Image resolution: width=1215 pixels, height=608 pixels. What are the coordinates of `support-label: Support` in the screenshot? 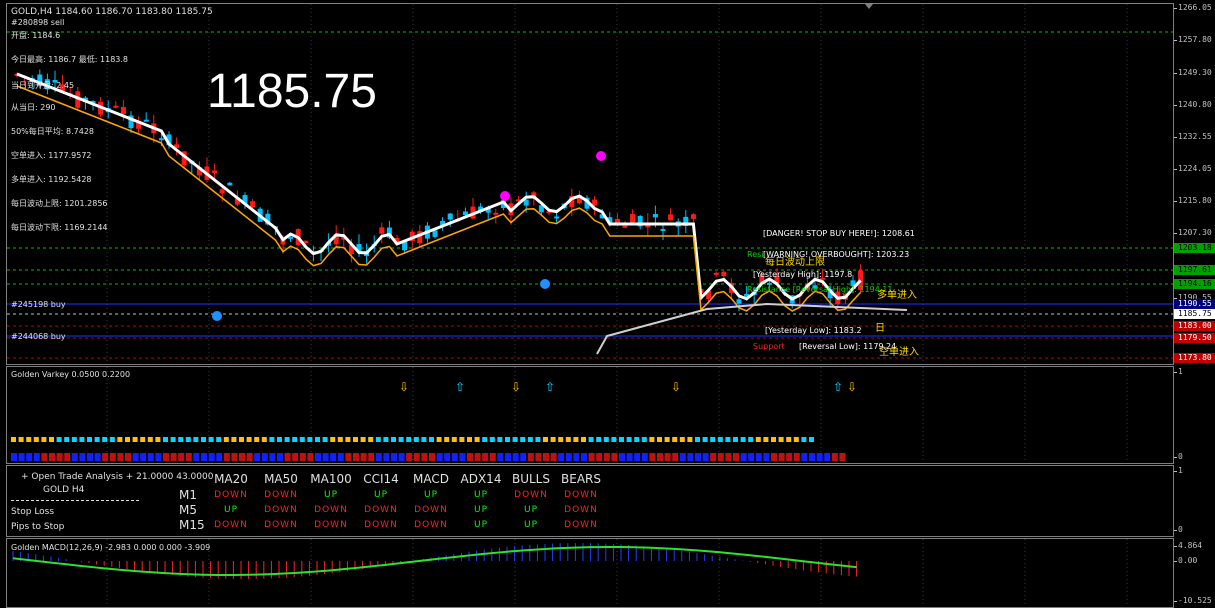 It's located at (769, 346).